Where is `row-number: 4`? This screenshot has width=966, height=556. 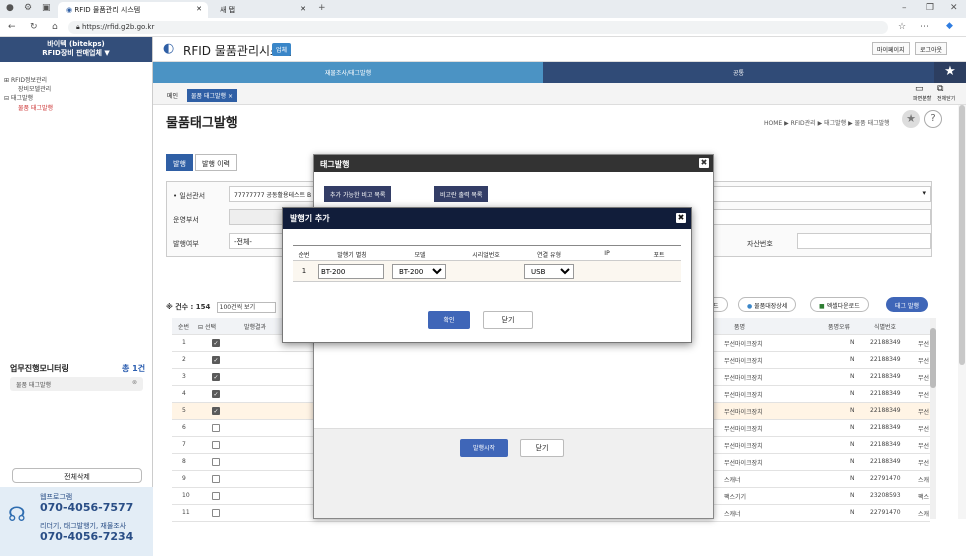 row-number: 4 is located at coordinates (184, 393).